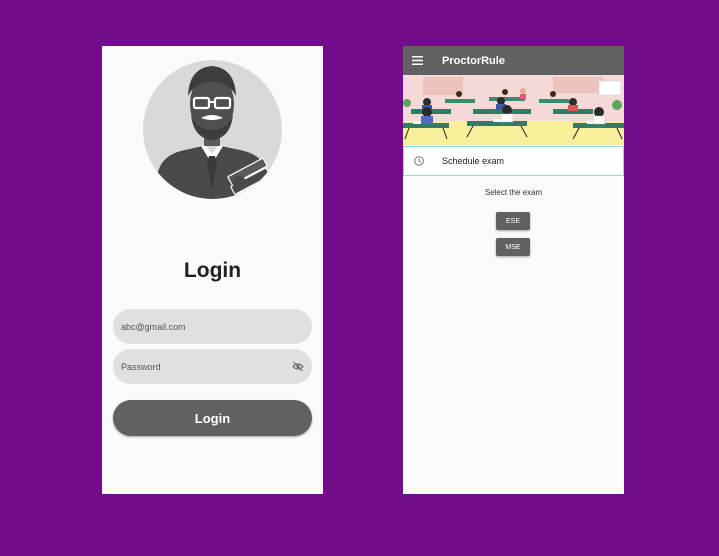  I want to click on clock-icon, so click(419, 161).